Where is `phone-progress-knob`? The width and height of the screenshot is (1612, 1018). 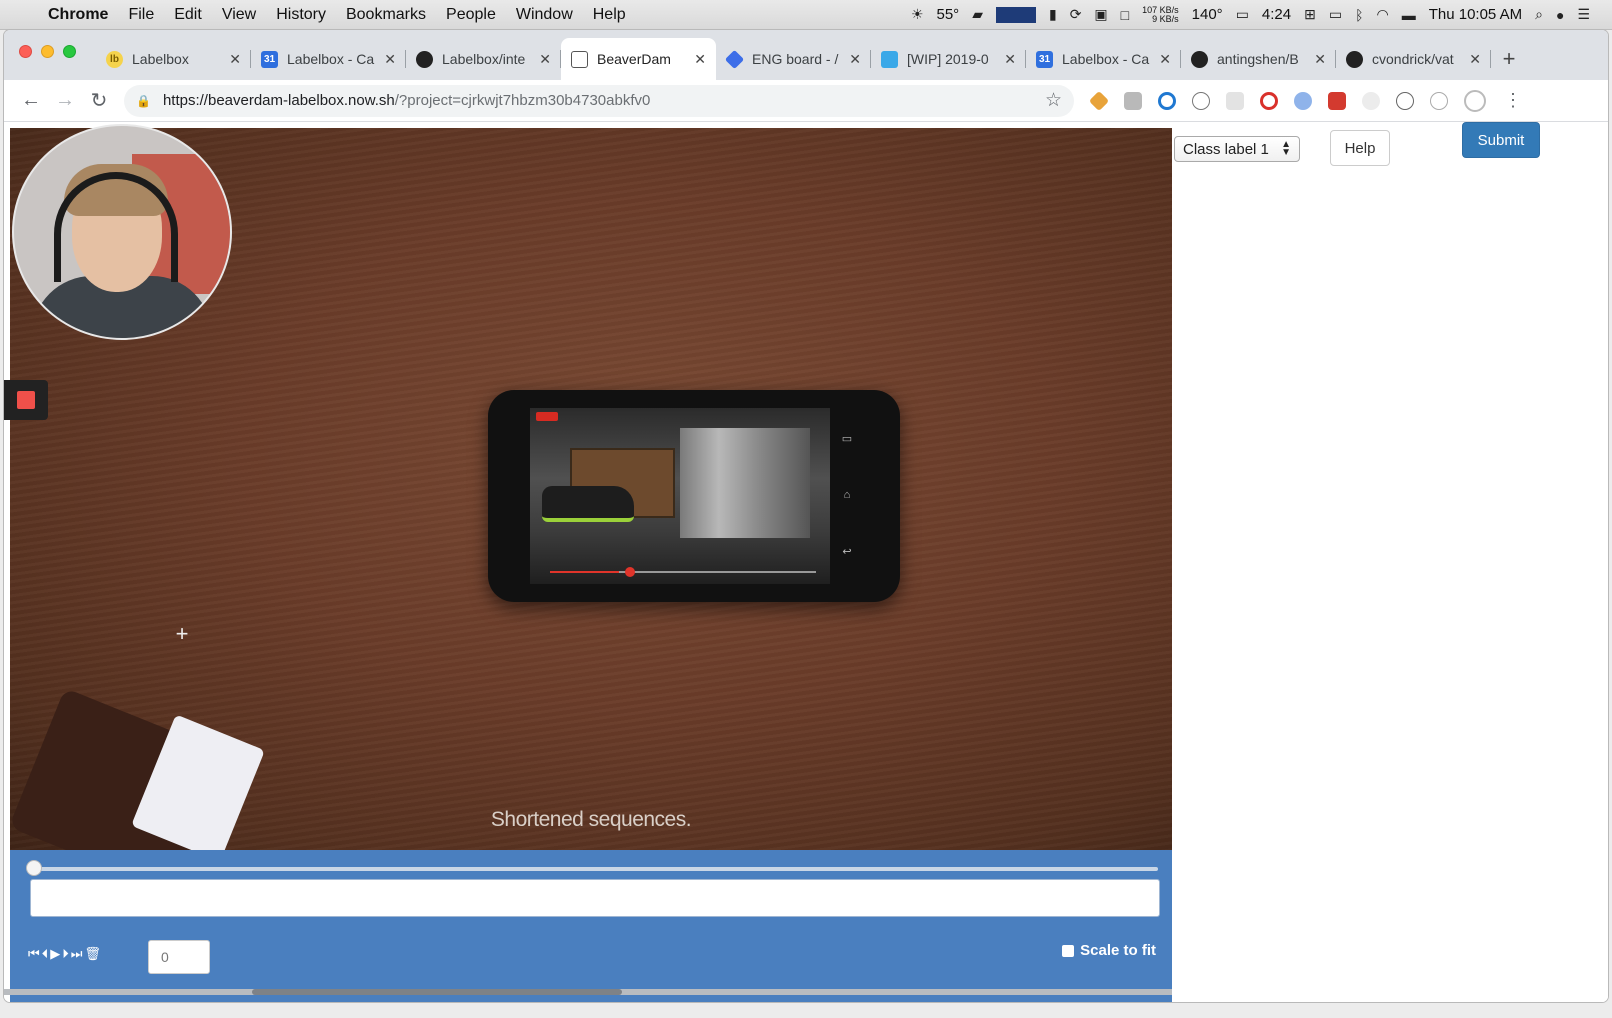
phone-progress-knob is located at coordinates (630, 572).